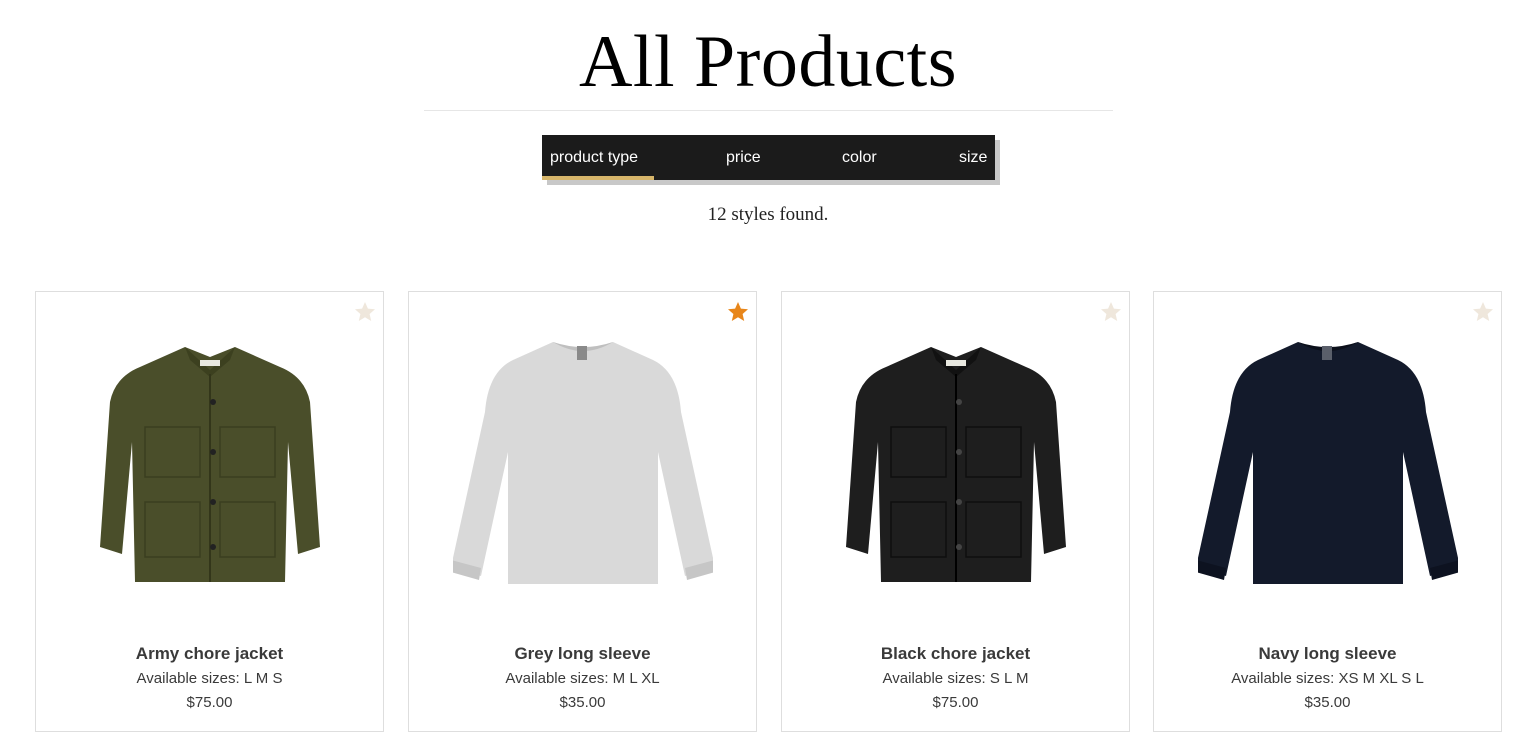 This screenshot has height=743, width=1524. Describe the element at coordinates (209, 654) in the screenshot. I see `product-name: Army chore jacket` at that location.